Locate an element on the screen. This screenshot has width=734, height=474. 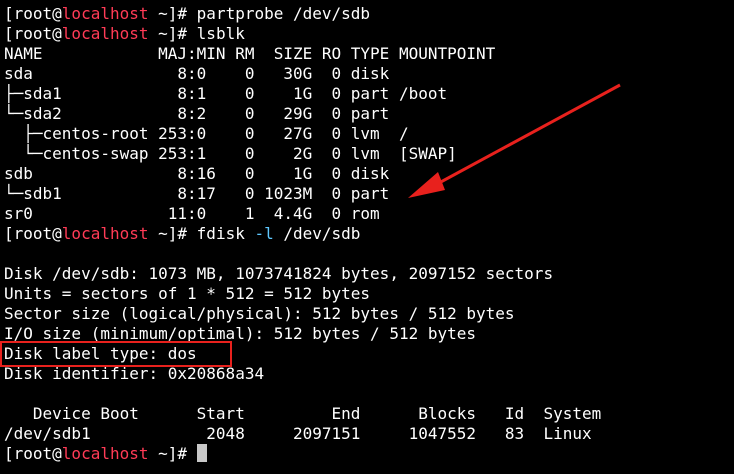
terminal-line-fdisk: [root@localhost ~]# fdisk -l /dev/sdb is located at coordinates (369, 234).